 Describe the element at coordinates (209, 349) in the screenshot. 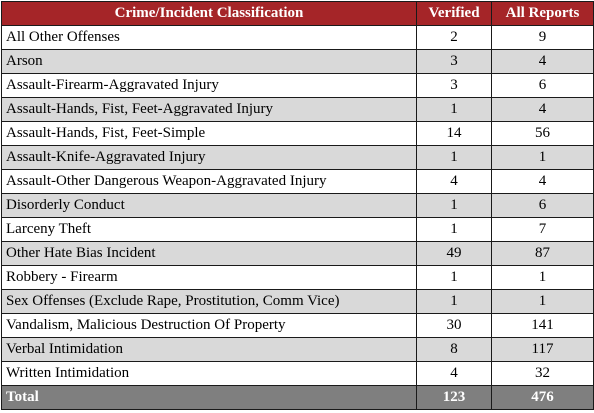

I see `cell-classification: Verbal Intimidation` at that location.